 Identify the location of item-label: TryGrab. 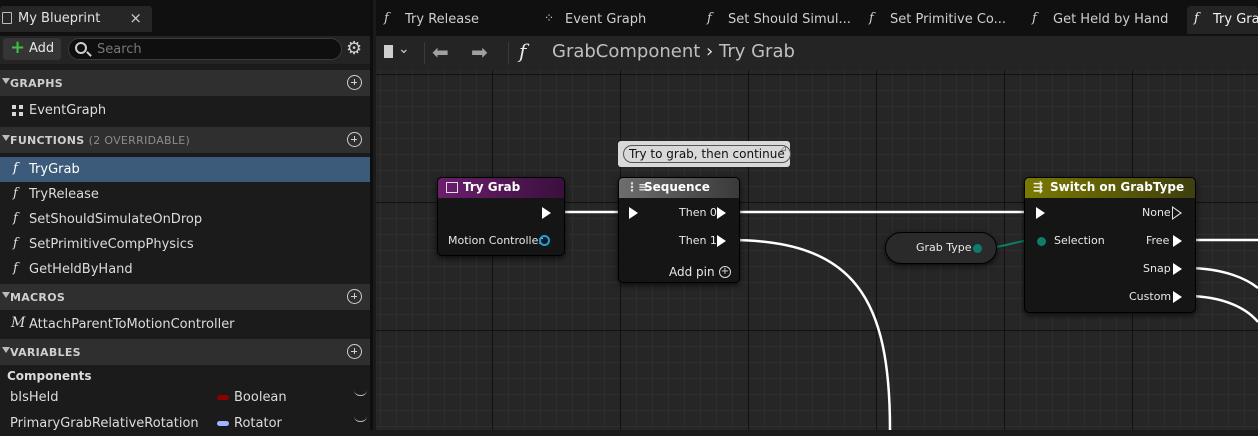
(54, 169).